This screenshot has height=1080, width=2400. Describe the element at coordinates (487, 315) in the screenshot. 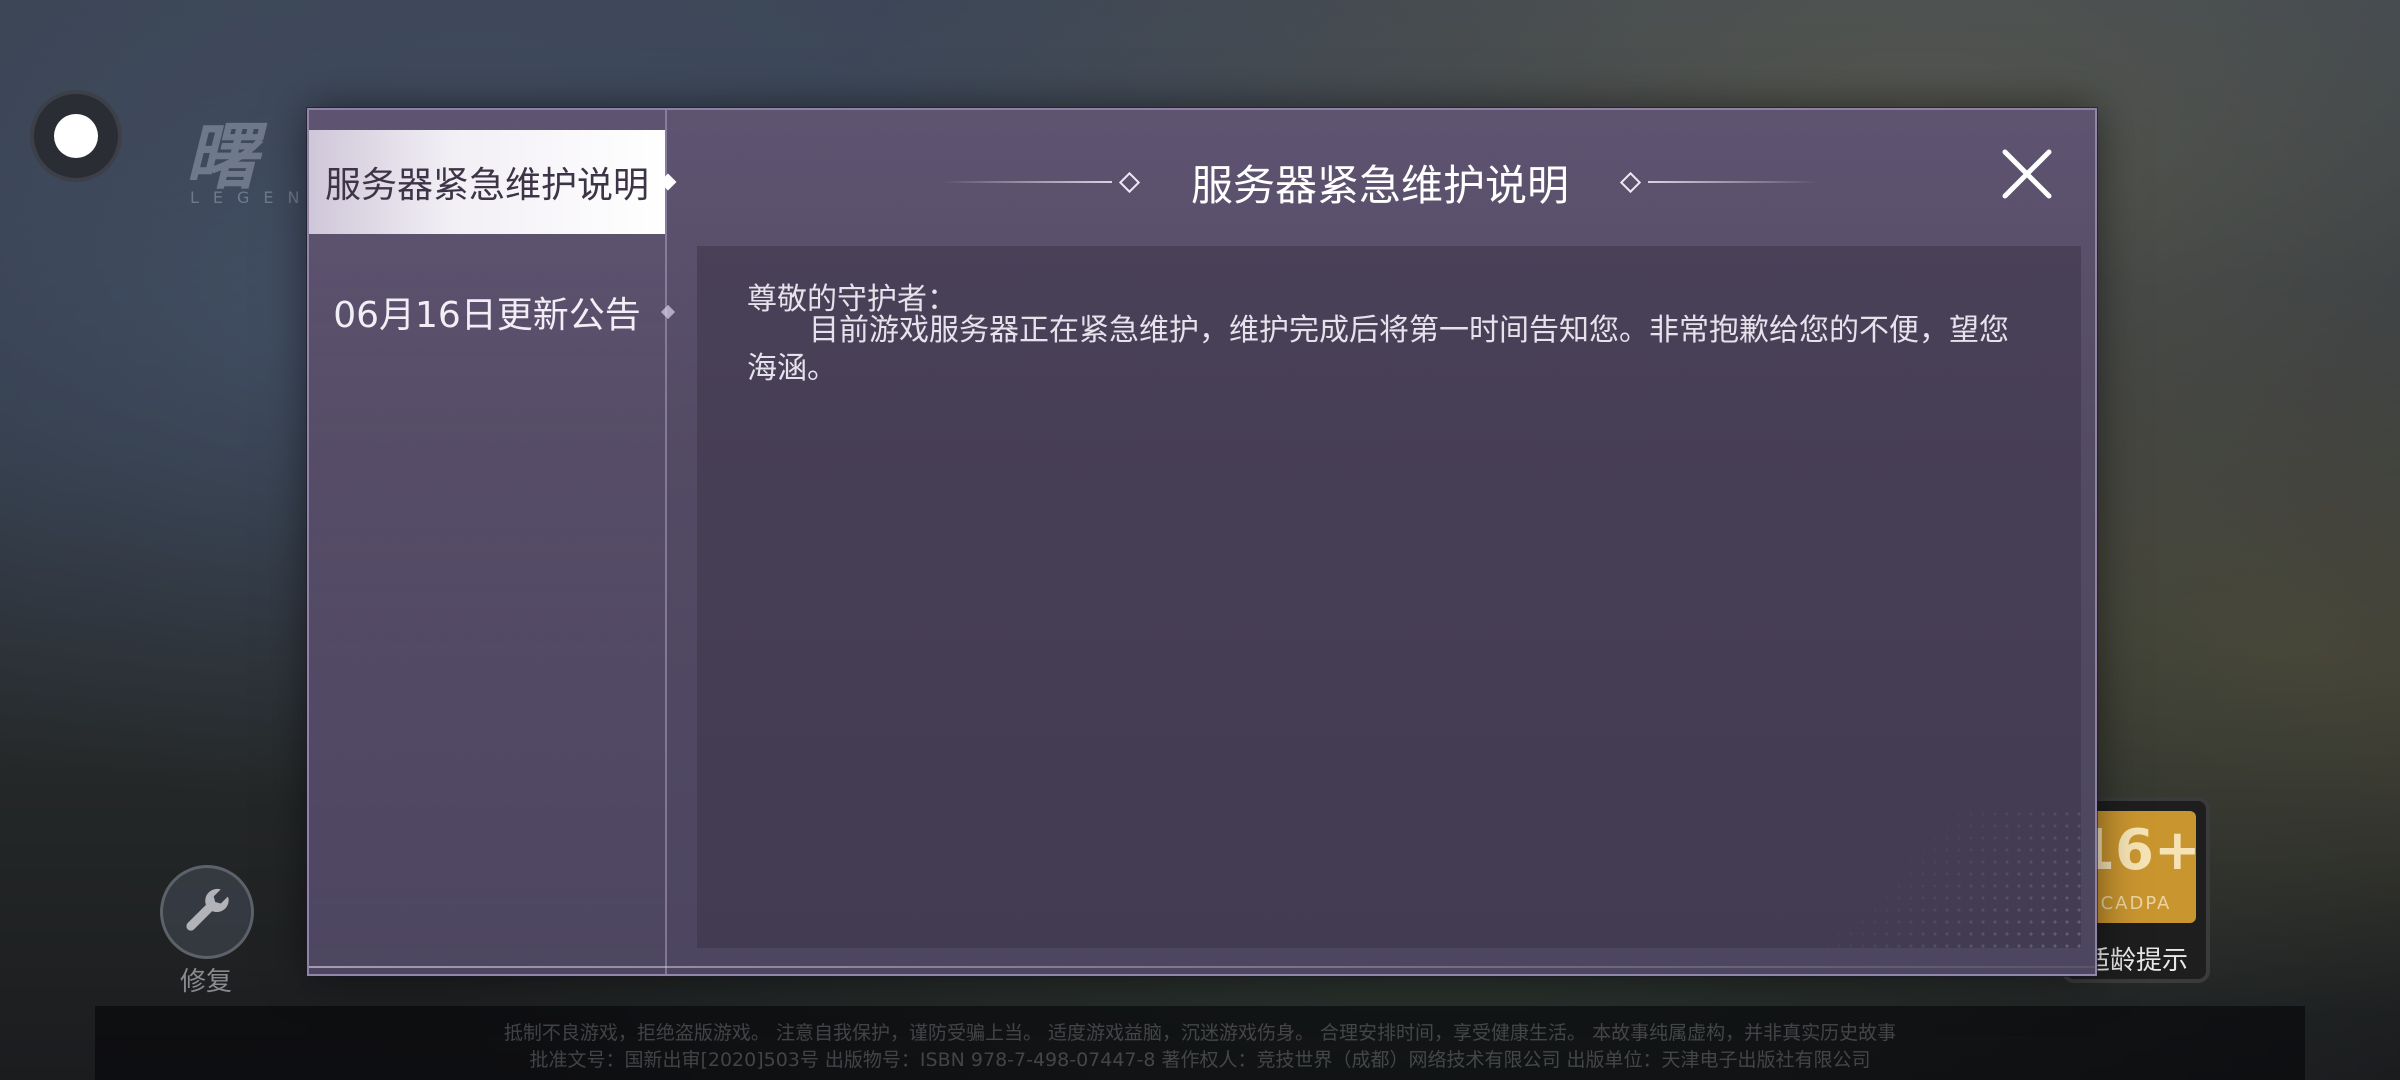

I see `tab-label: 06月16日更新公告` at that location.